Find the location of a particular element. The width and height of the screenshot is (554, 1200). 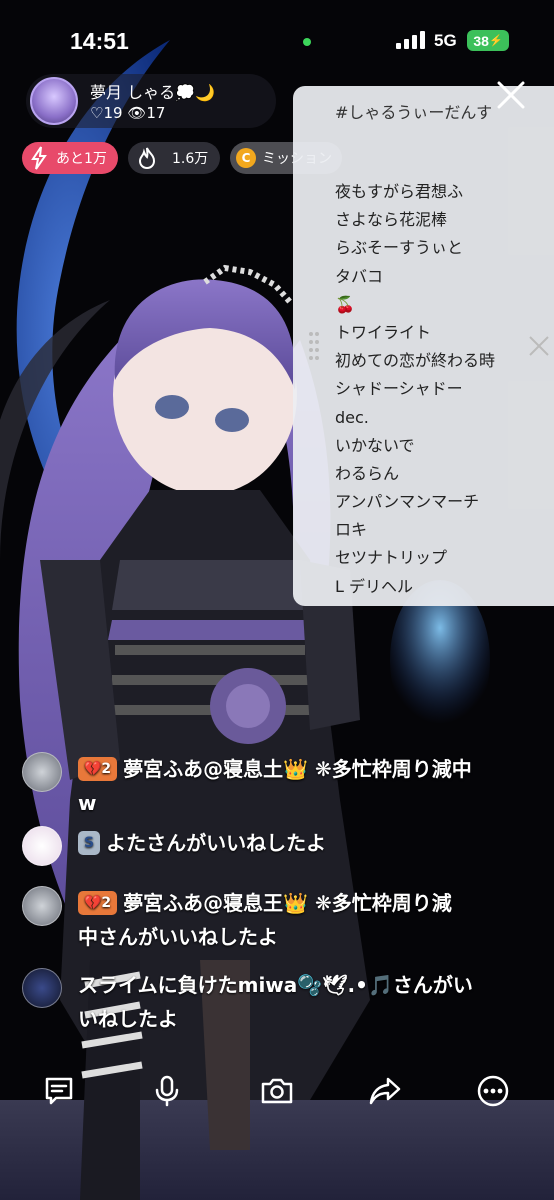

setlist-song: わるらん is located at coordinates (367, 473).